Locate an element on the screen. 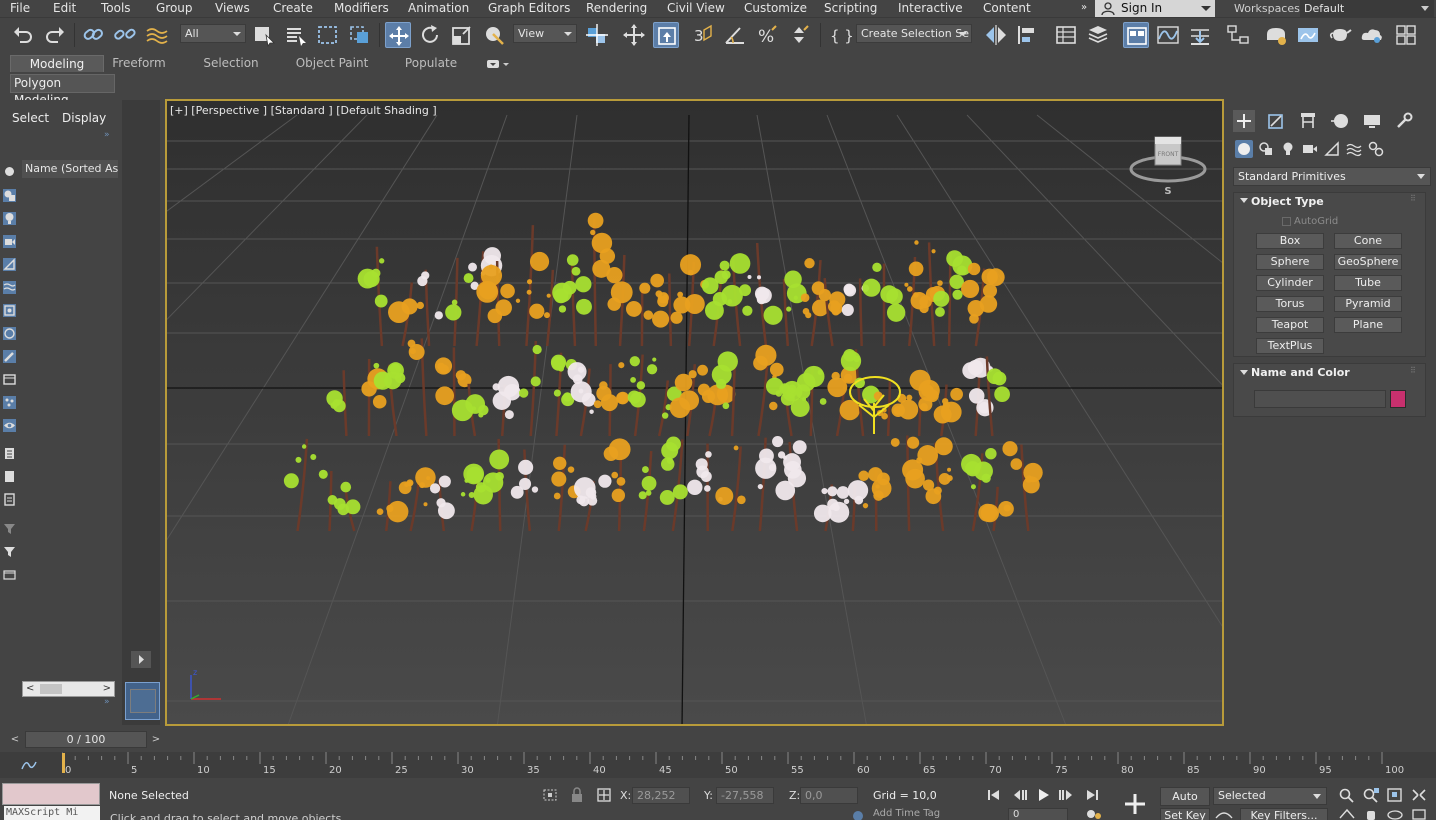  tube-button: Tube is located at coordinates (1368, 283).